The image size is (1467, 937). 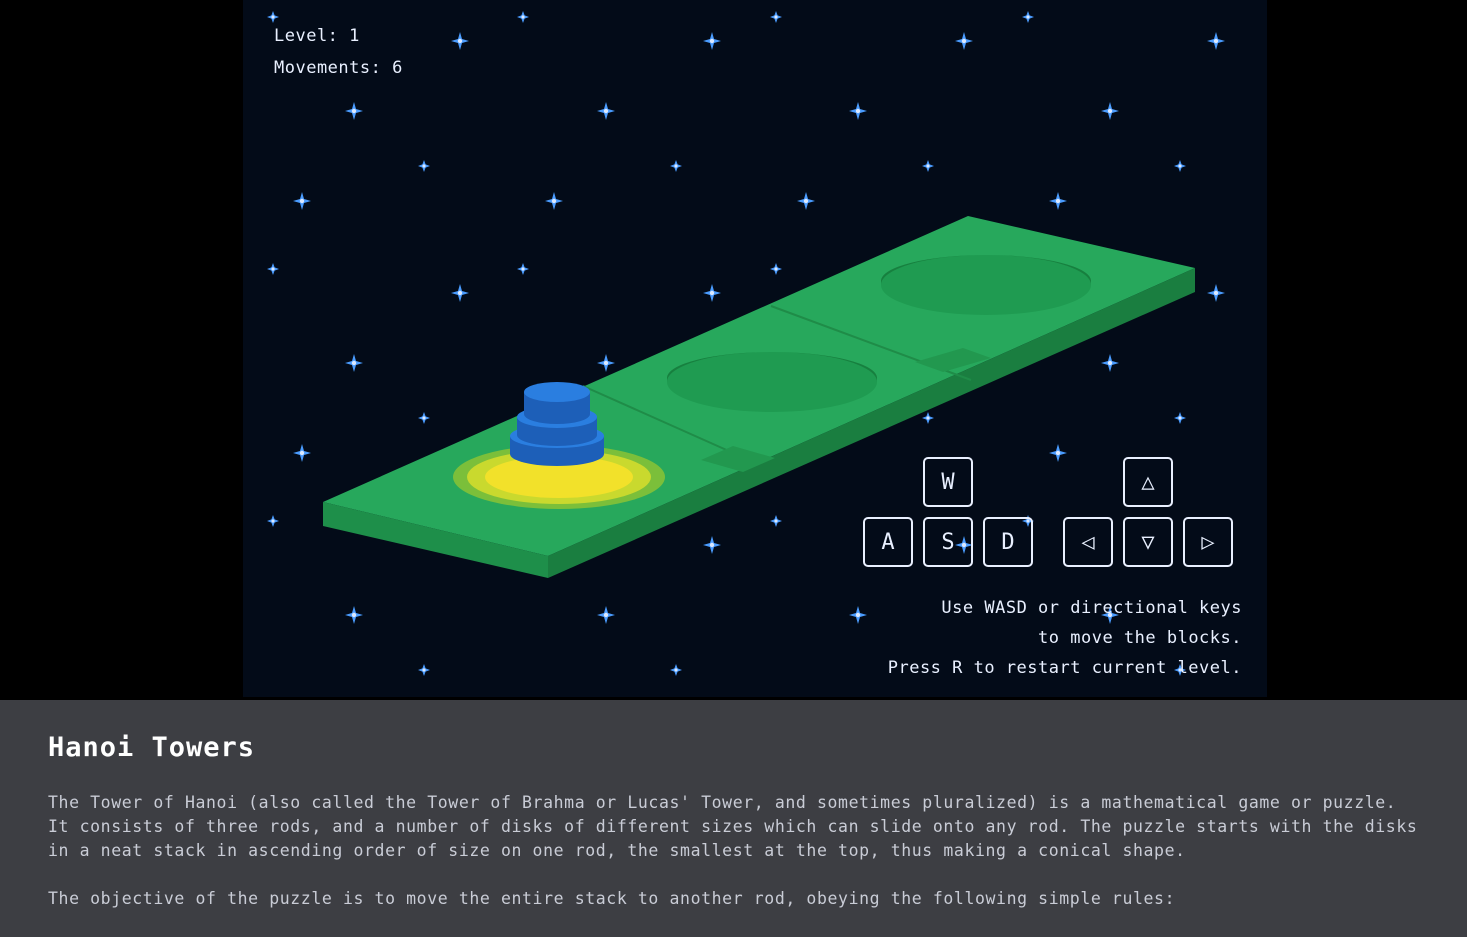 I want to click on key-arrow-down: ▽, so click(x=1148, y=542).